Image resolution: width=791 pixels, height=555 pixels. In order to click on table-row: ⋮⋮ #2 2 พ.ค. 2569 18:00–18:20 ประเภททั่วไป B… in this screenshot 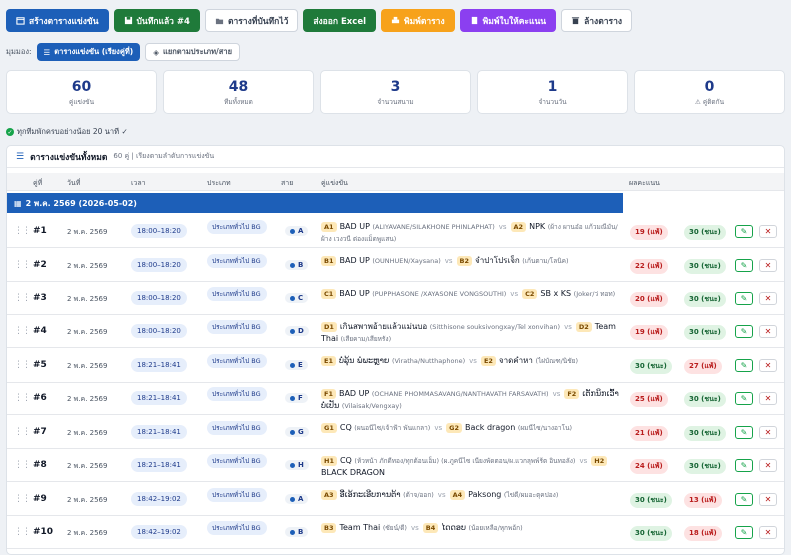, I will do `click(395, 265)`.